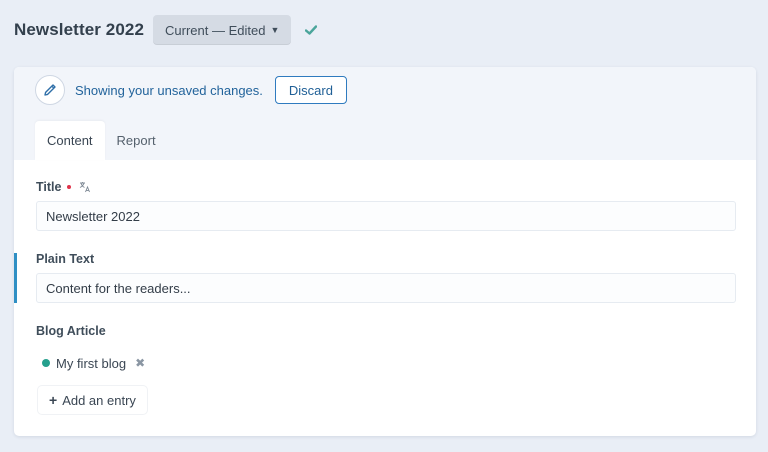 The image size is (768, 452). I want to click on unsaved-changes-notice: Showing your unsaved changes. Discard, so click(191, 90).